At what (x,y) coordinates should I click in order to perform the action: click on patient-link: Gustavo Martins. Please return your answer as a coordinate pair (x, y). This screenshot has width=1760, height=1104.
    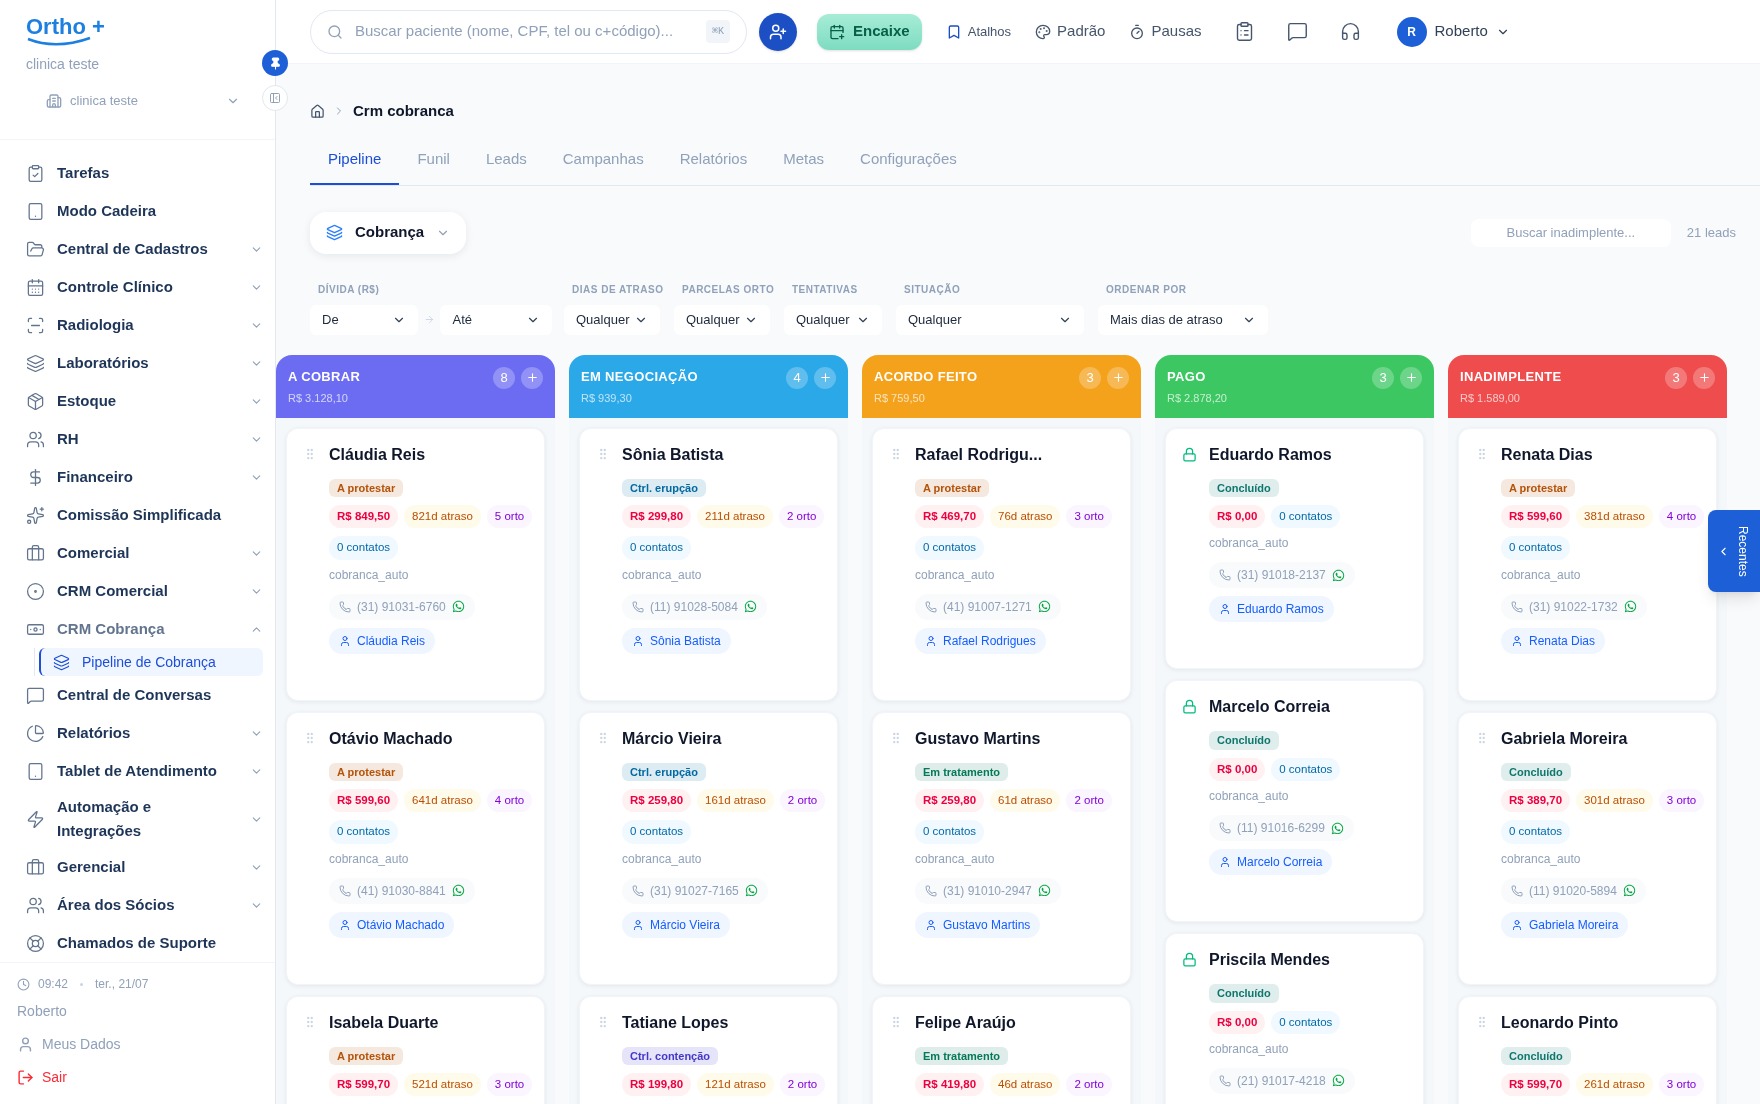
    Looking at the image, I should click on (978, 924).